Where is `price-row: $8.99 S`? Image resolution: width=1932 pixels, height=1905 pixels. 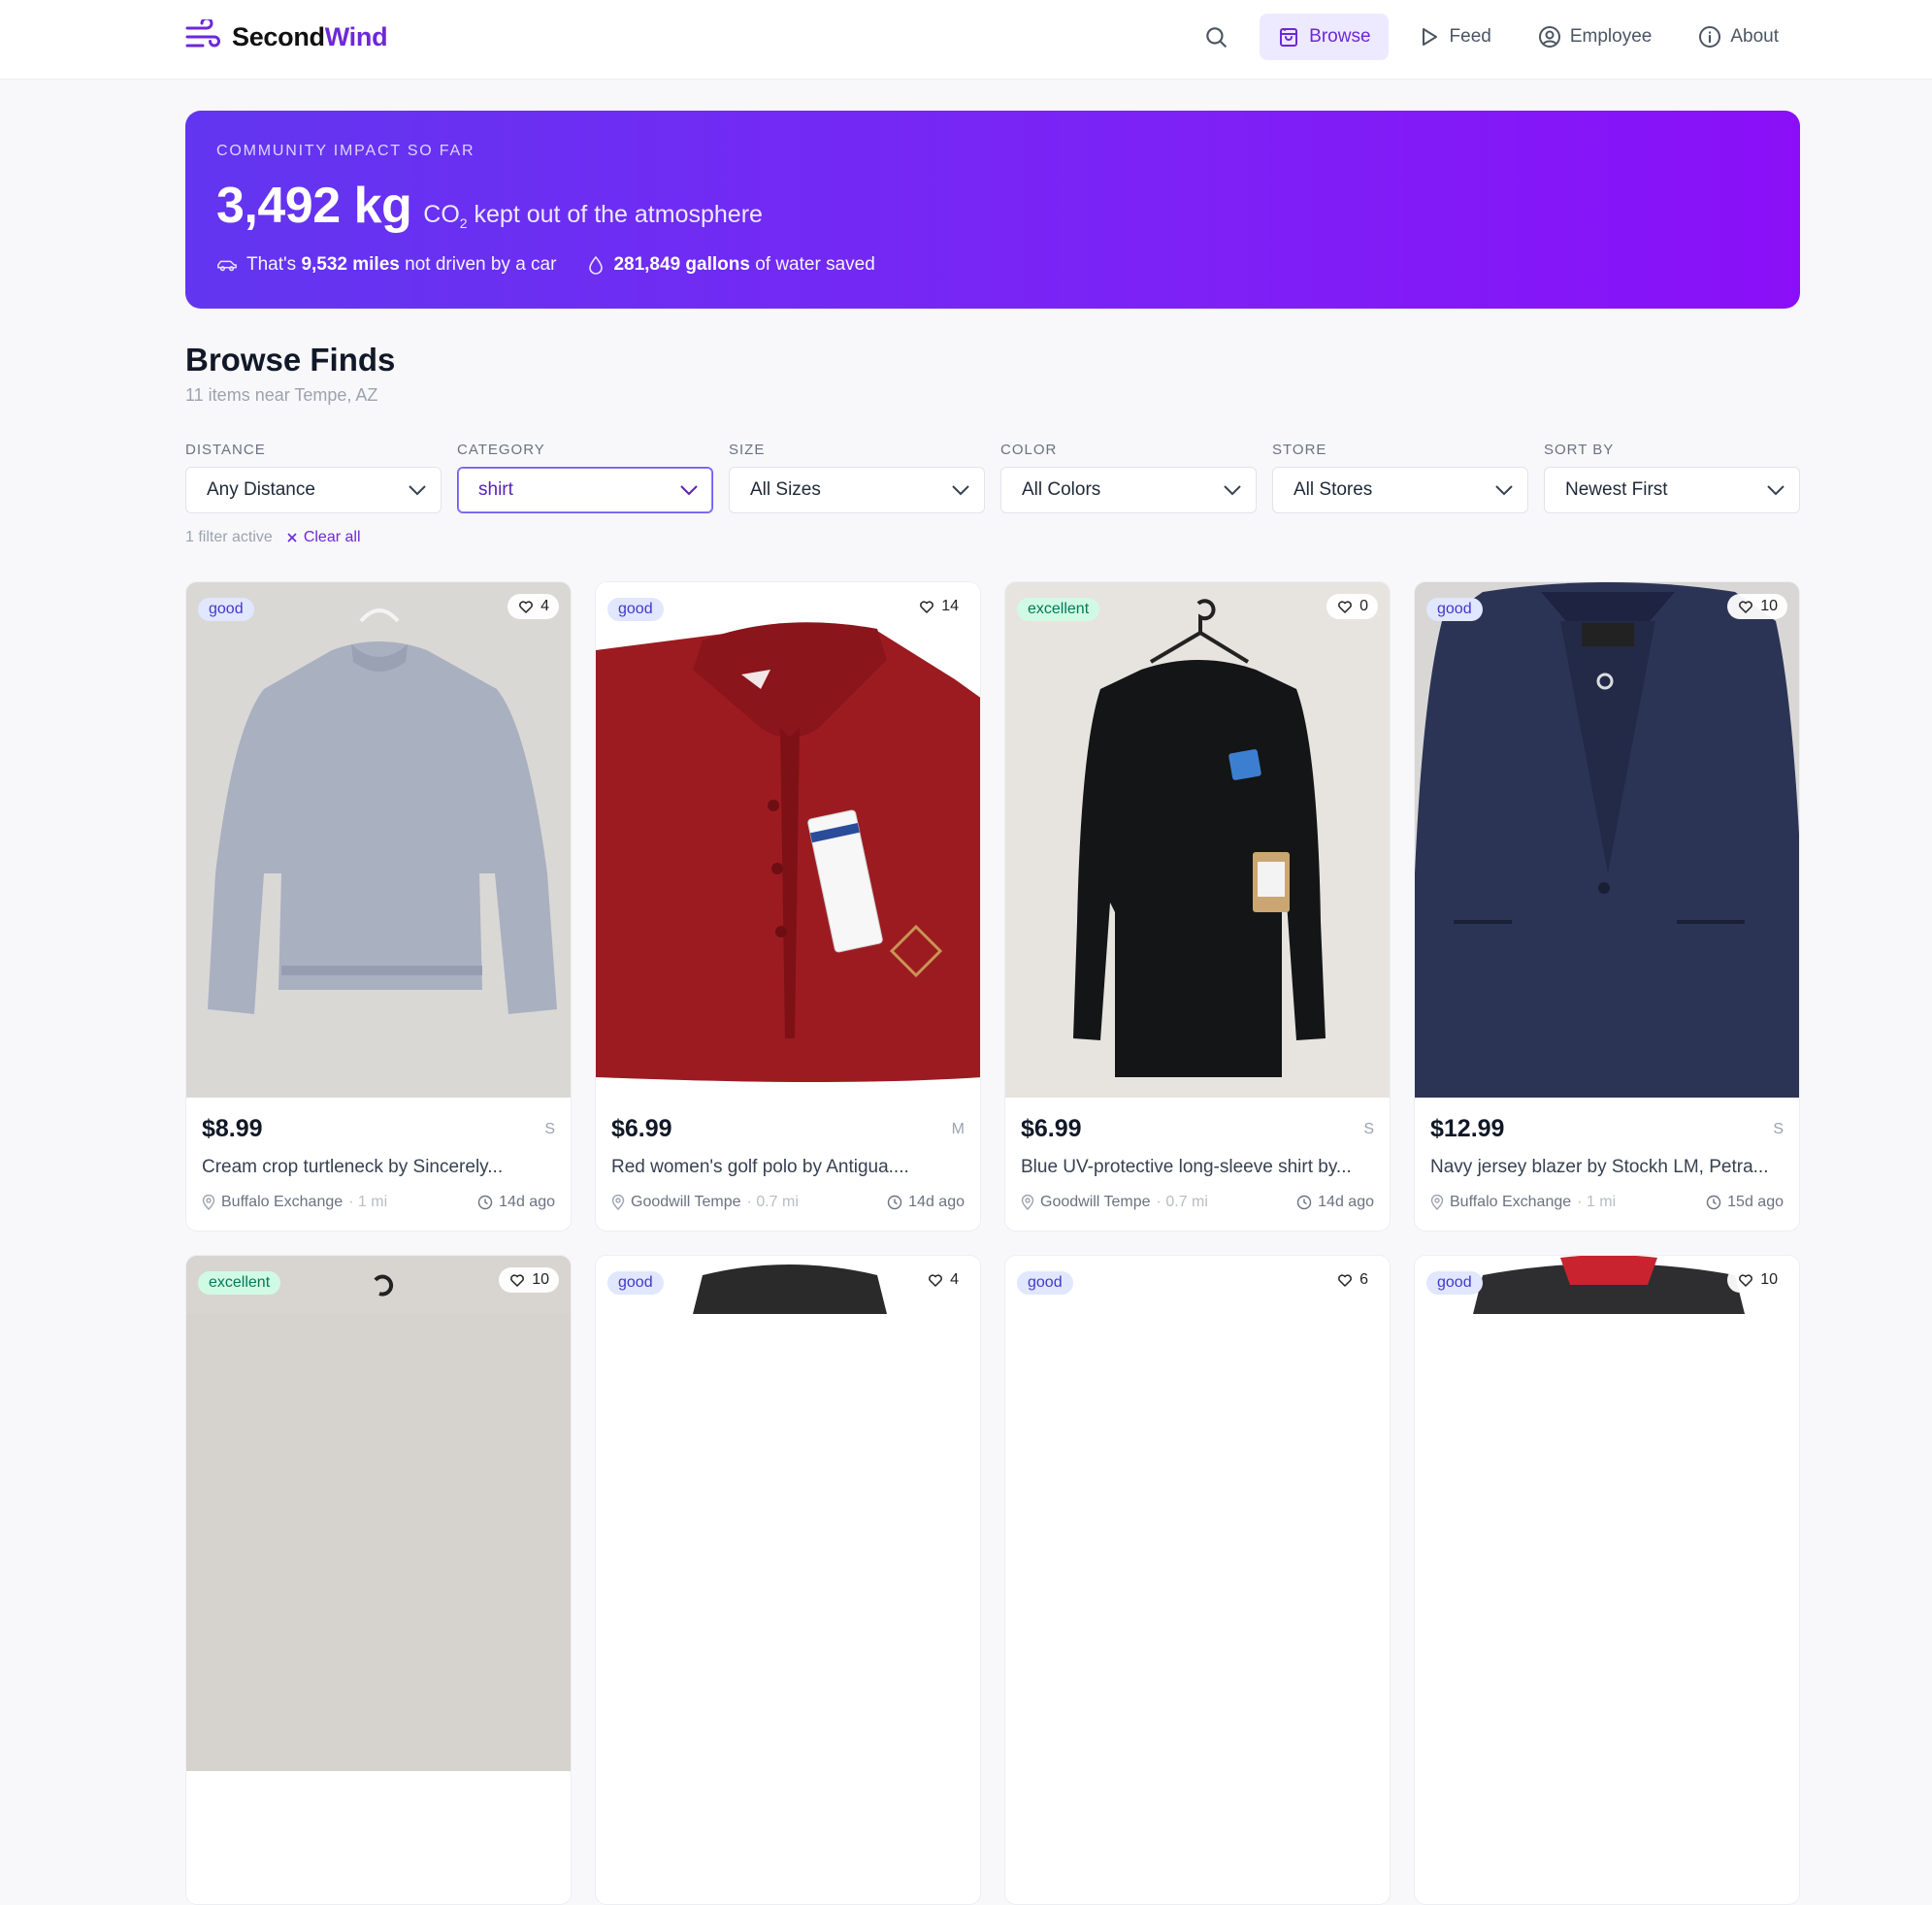
price-row: $8.99 S is located at coordinates (378, 1129).